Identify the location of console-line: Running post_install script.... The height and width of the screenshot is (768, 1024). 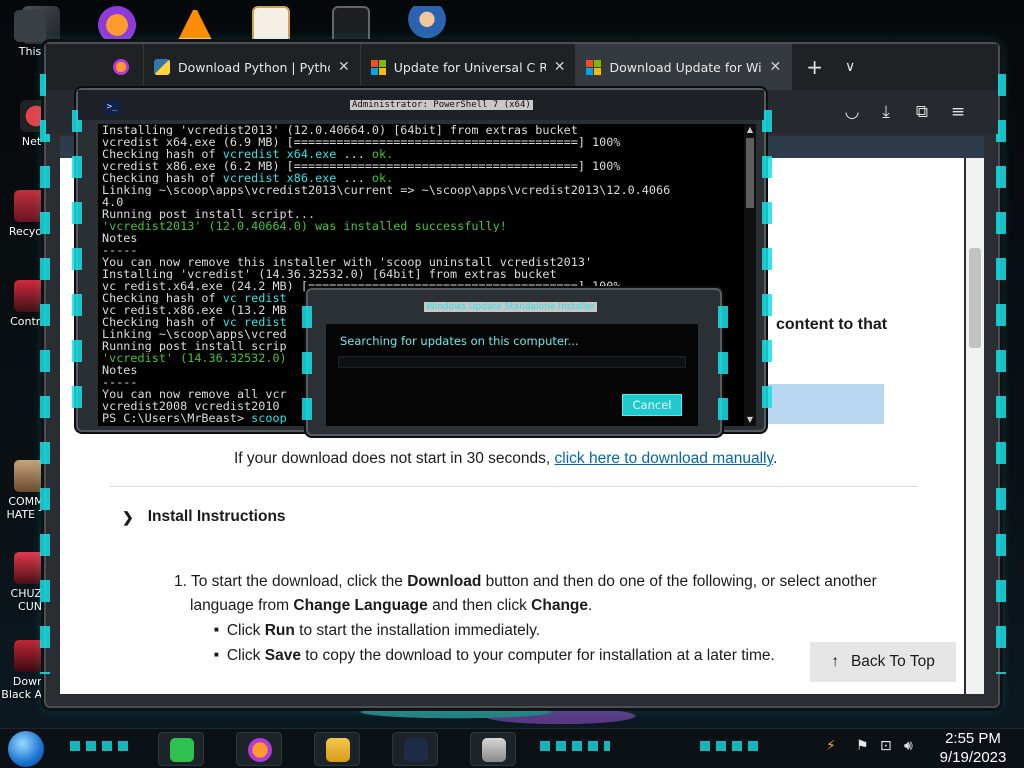
(209, 214).